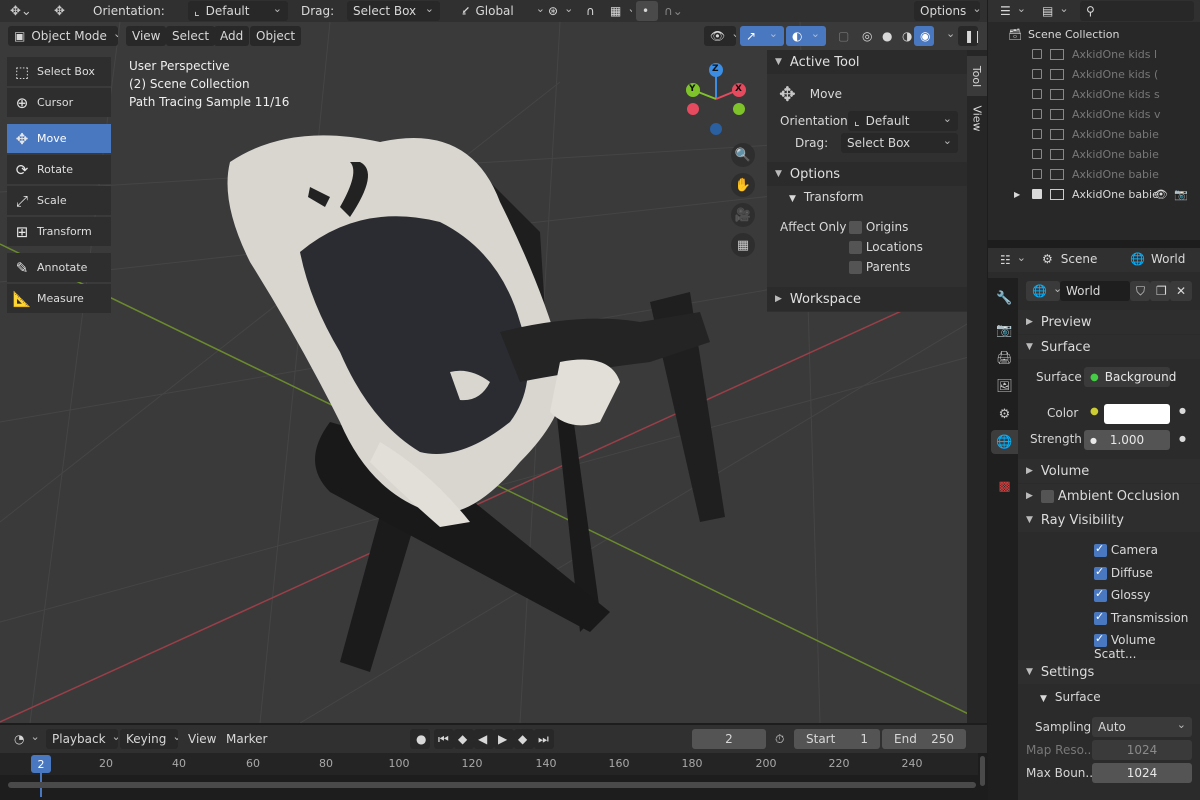 Image resolution: width=1200 pixels, height=800 pixels. Describe the element at coordinates (420, 739) in the screenshot. I see `record-button: ●` at that location.